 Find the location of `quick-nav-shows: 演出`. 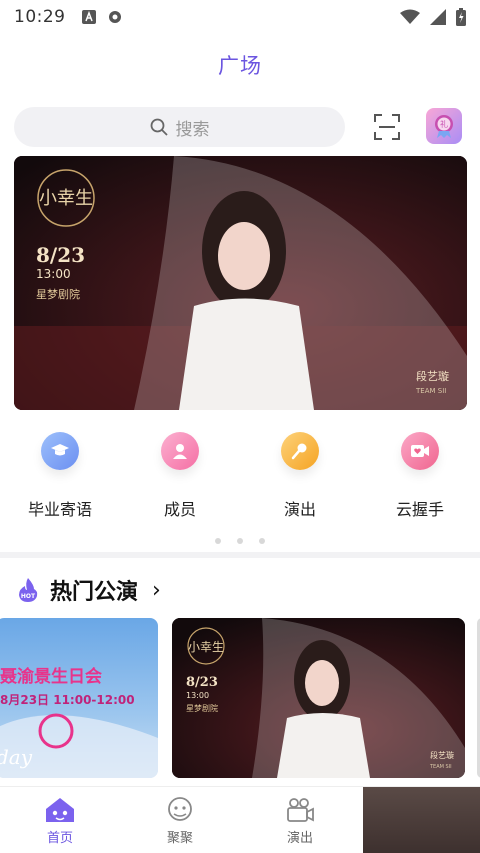

quick-nav-shows: 演出 is located at coordinates (300, 476).